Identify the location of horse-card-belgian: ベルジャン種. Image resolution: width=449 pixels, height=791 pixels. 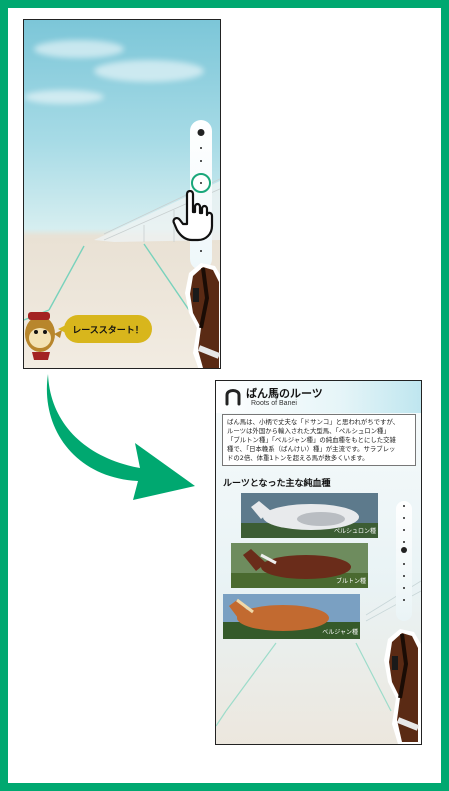
(291, 616).